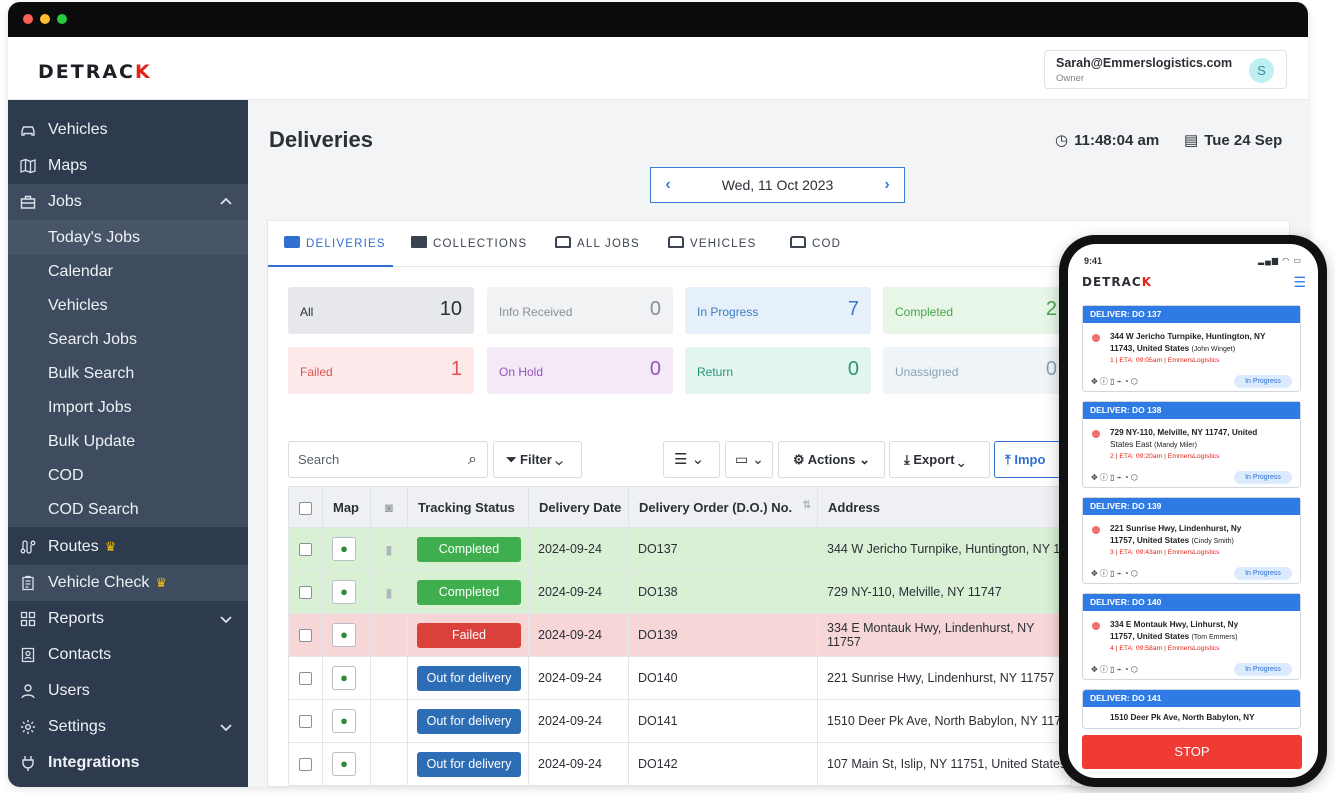  Describe the element at coordinates (381, 310) in the screenshot. I see `stat-all: All 10` at that location.